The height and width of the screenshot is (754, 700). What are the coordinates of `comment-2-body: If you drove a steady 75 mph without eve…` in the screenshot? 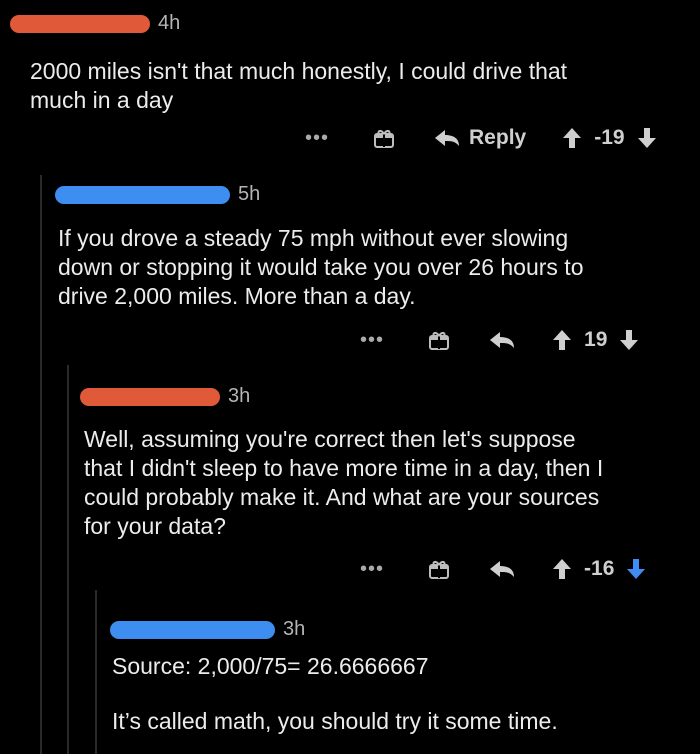 It's located at (321, 267).